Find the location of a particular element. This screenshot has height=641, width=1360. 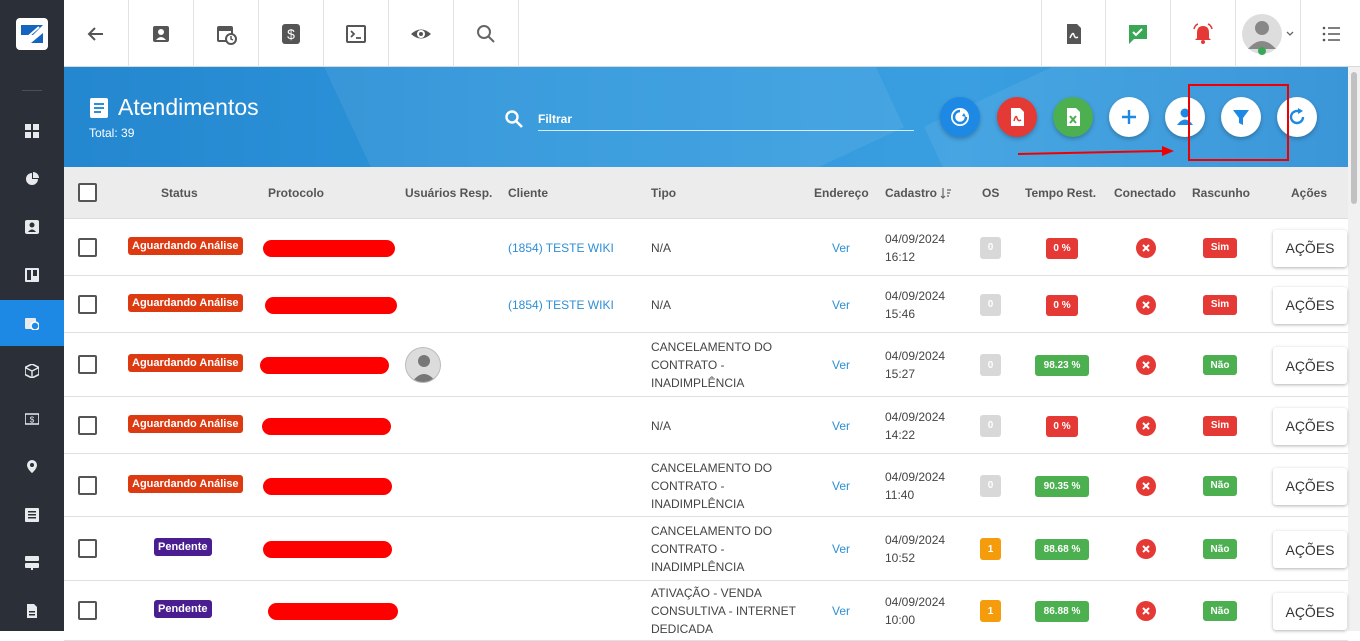

column-endereco: Endereço is located at coordinates (841, 193).